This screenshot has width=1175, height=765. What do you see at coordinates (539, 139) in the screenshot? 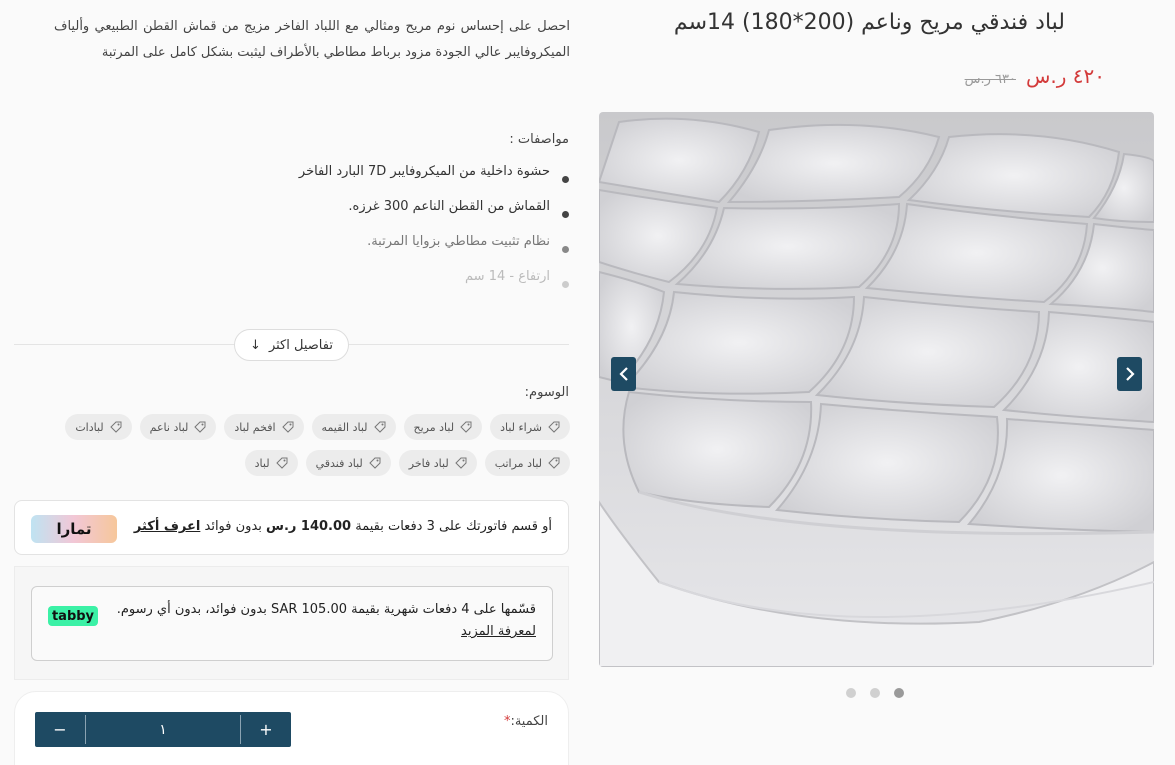
I see `specs-title: مواصفات :` at bounding box center [539, 139].